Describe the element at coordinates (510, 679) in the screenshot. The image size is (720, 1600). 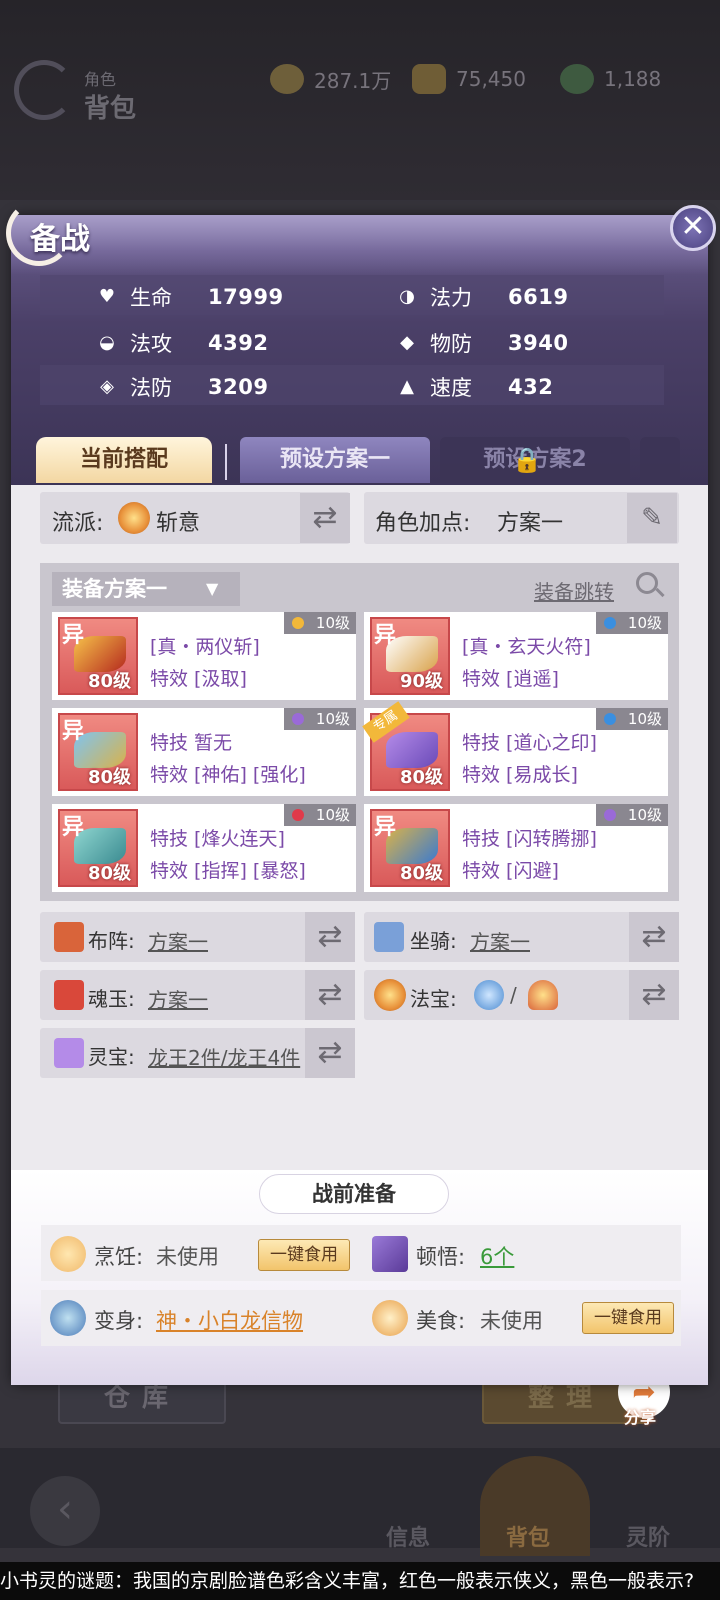
I see `equip-line2: 特效 [逍遥]` at that location.